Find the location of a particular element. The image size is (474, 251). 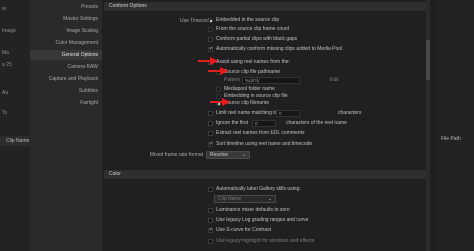

extract-reel-names-checkbox is located at coordinates (210, 133).